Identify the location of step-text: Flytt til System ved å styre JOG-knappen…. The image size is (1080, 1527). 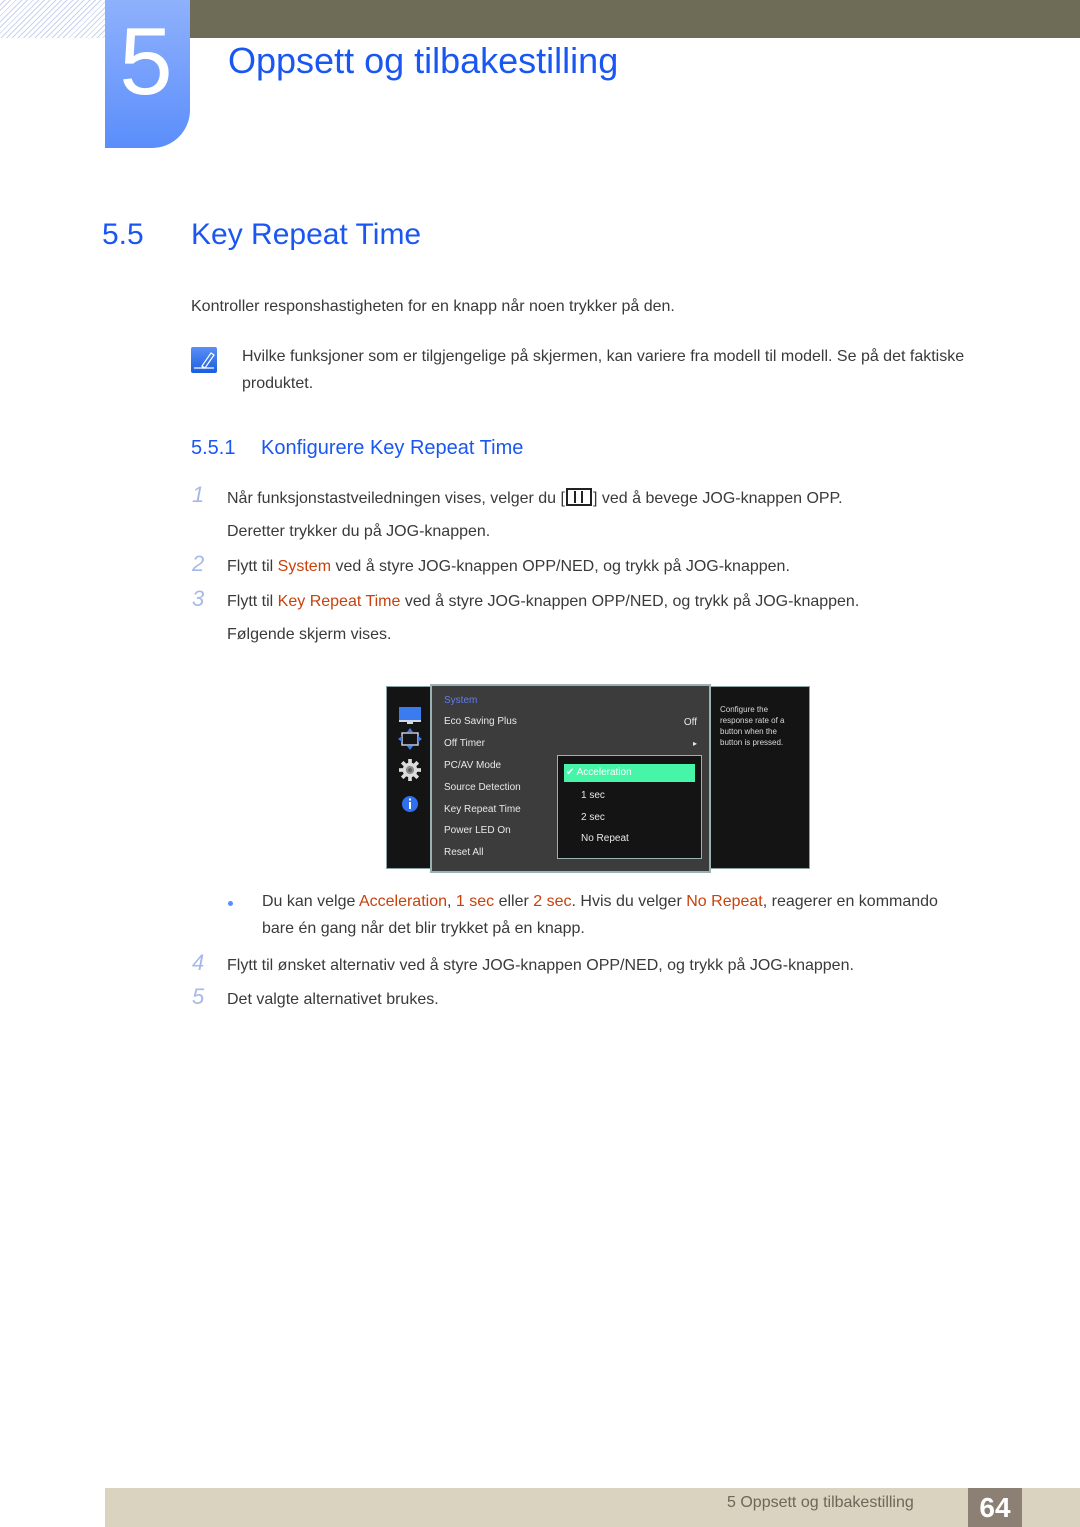
(508, 566).